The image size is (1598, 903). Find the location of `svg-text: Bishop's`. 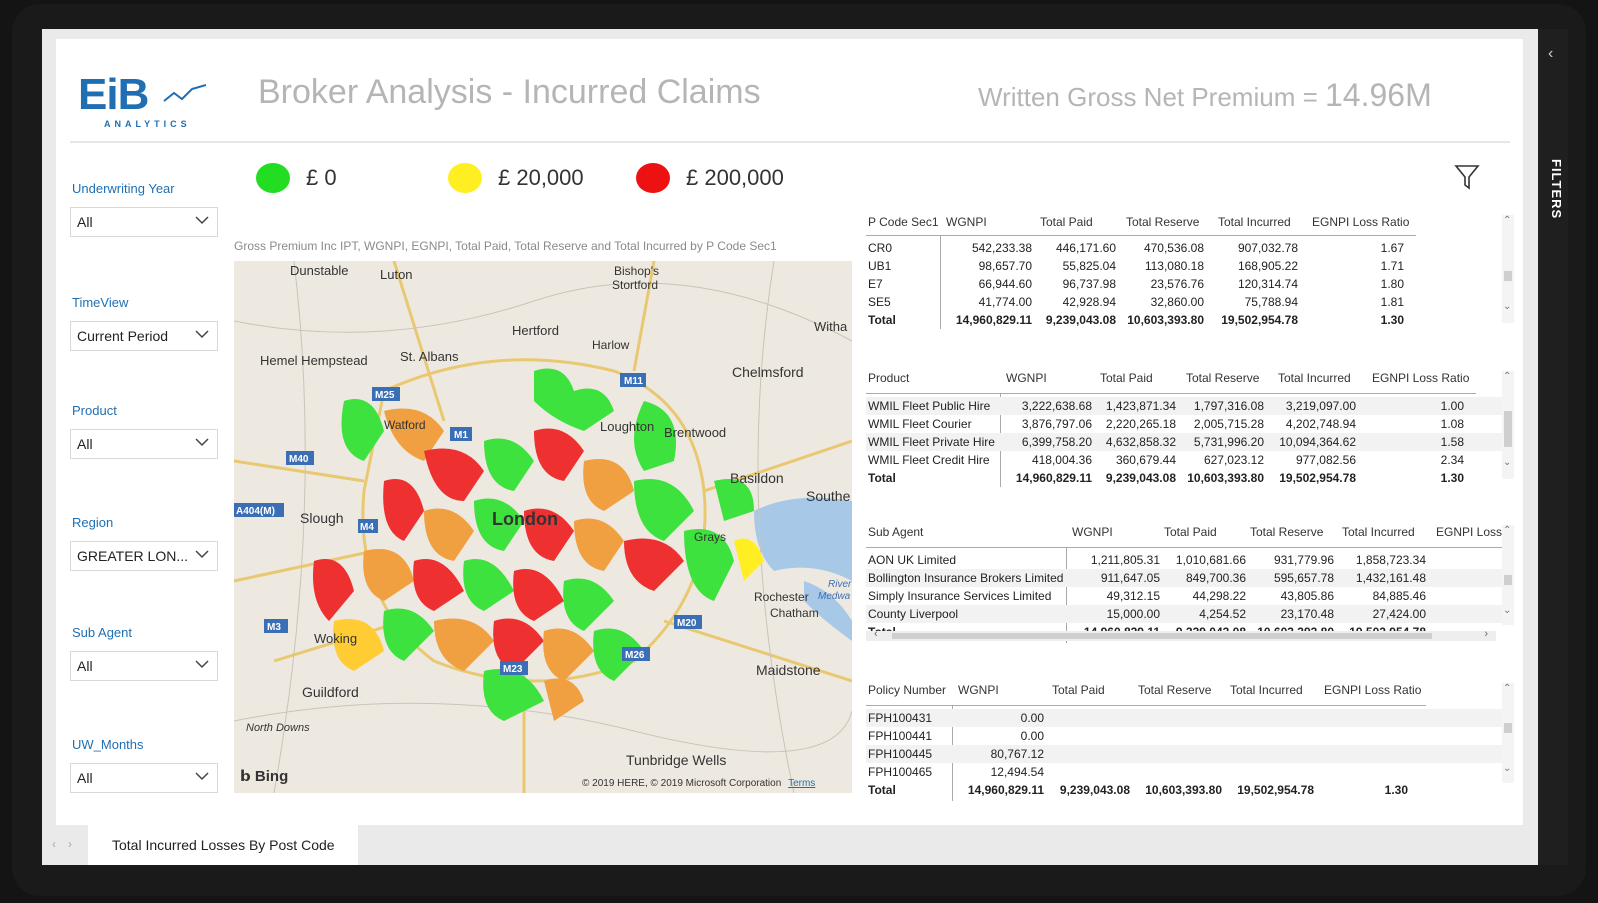

svg-text: Bishop's is located at coordinates (636, 271).